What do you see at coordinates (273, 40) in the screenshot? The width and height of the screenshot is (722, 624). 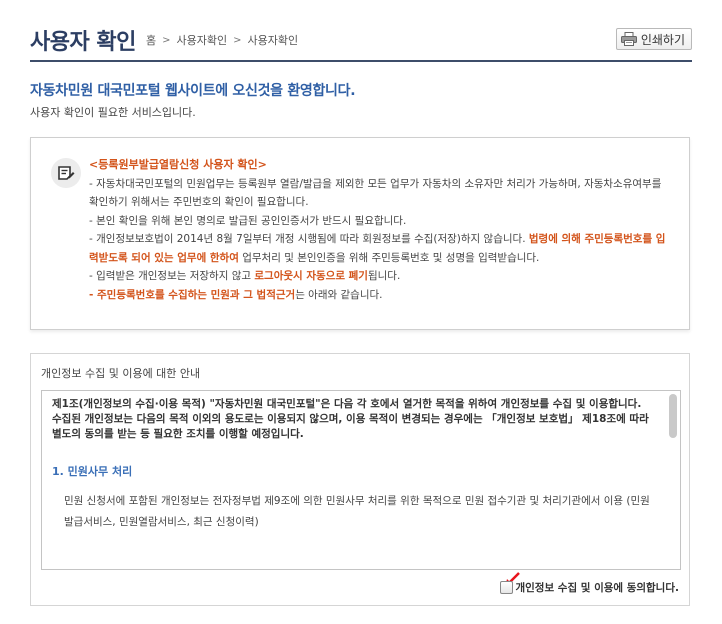 I see `breadcrumb-current: 사용자확인` at bounding box center [273, 40].